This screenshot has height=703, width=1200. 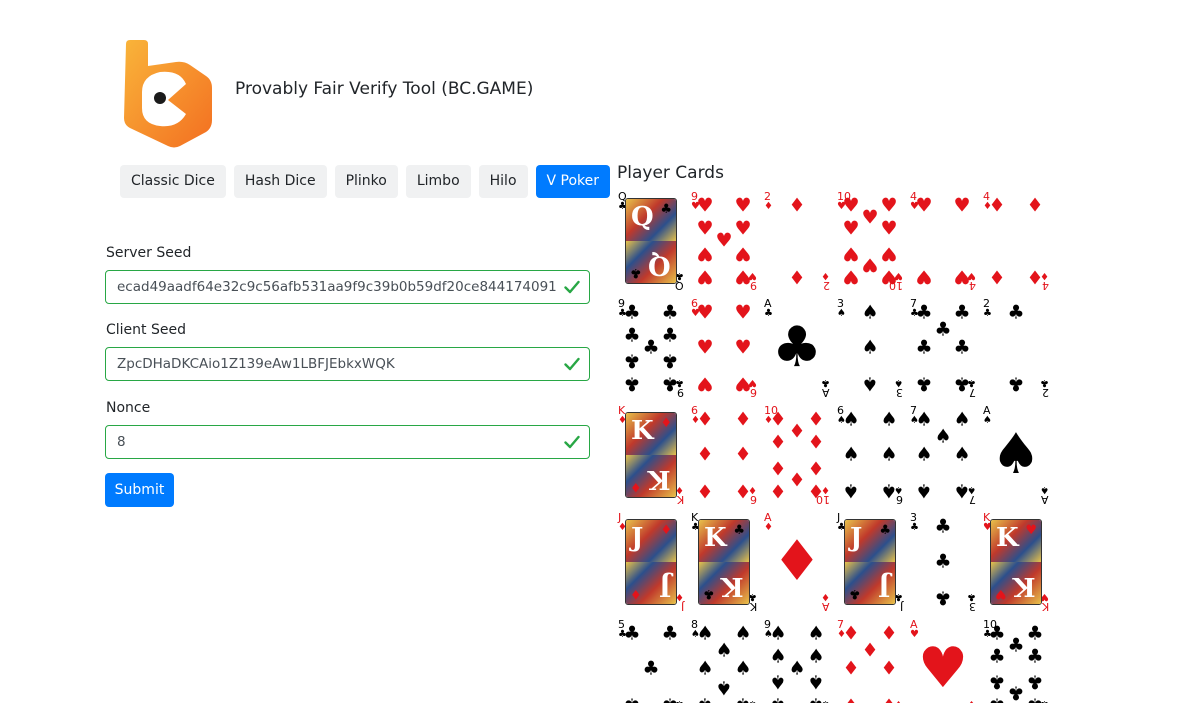 I want to click on card-rank: A, so click(x=826, y=606).